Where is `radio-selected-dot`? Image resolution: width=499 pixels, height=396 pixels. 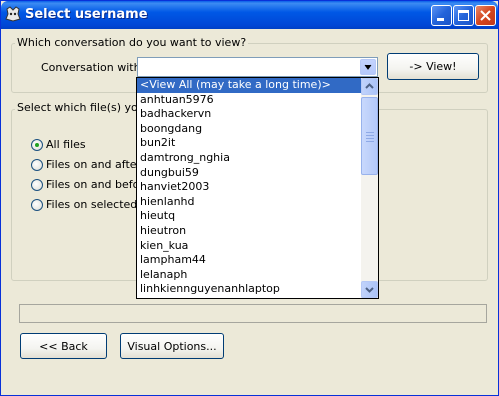
radio-selected-dot is located at coordinates (37, 145).